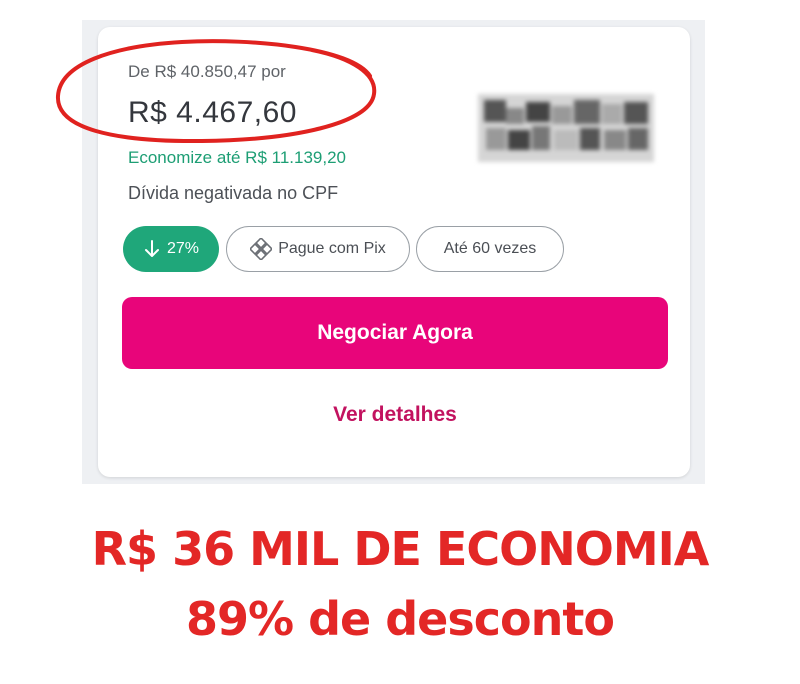 Image resolution: width=800 pixels, height=684 pixels. What do you see at coordinates (332, 248) in the screenshot?
I see `pix-label: Pague com Pix` at bounding box center [332, 248].